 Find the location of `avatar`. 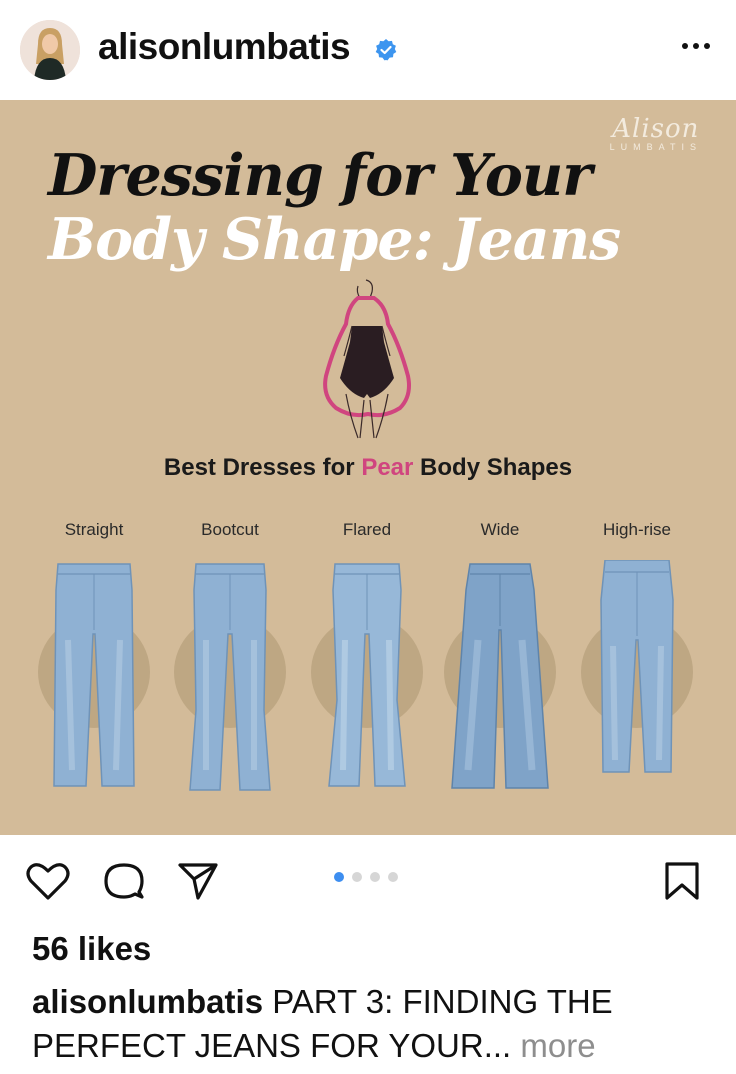

avatar is located at coordinates (50, 50).